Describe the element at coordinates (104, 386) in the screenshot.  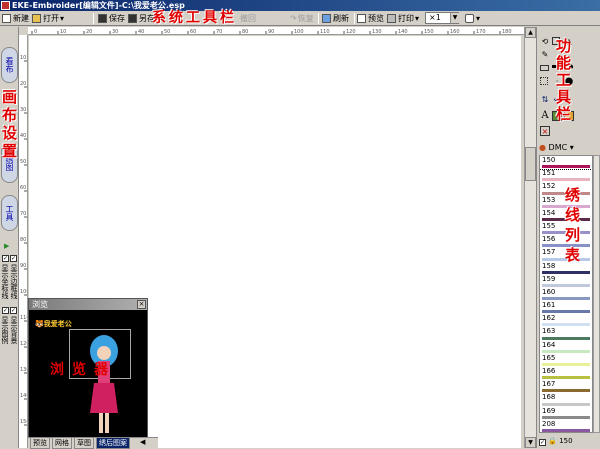
I see `preview-figure` at that location.